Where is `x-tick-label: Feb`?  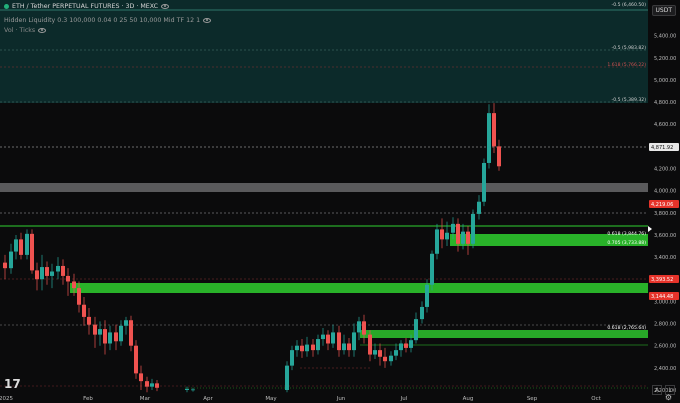
x-tick-label: Feb is located at coordinates (88, 399).